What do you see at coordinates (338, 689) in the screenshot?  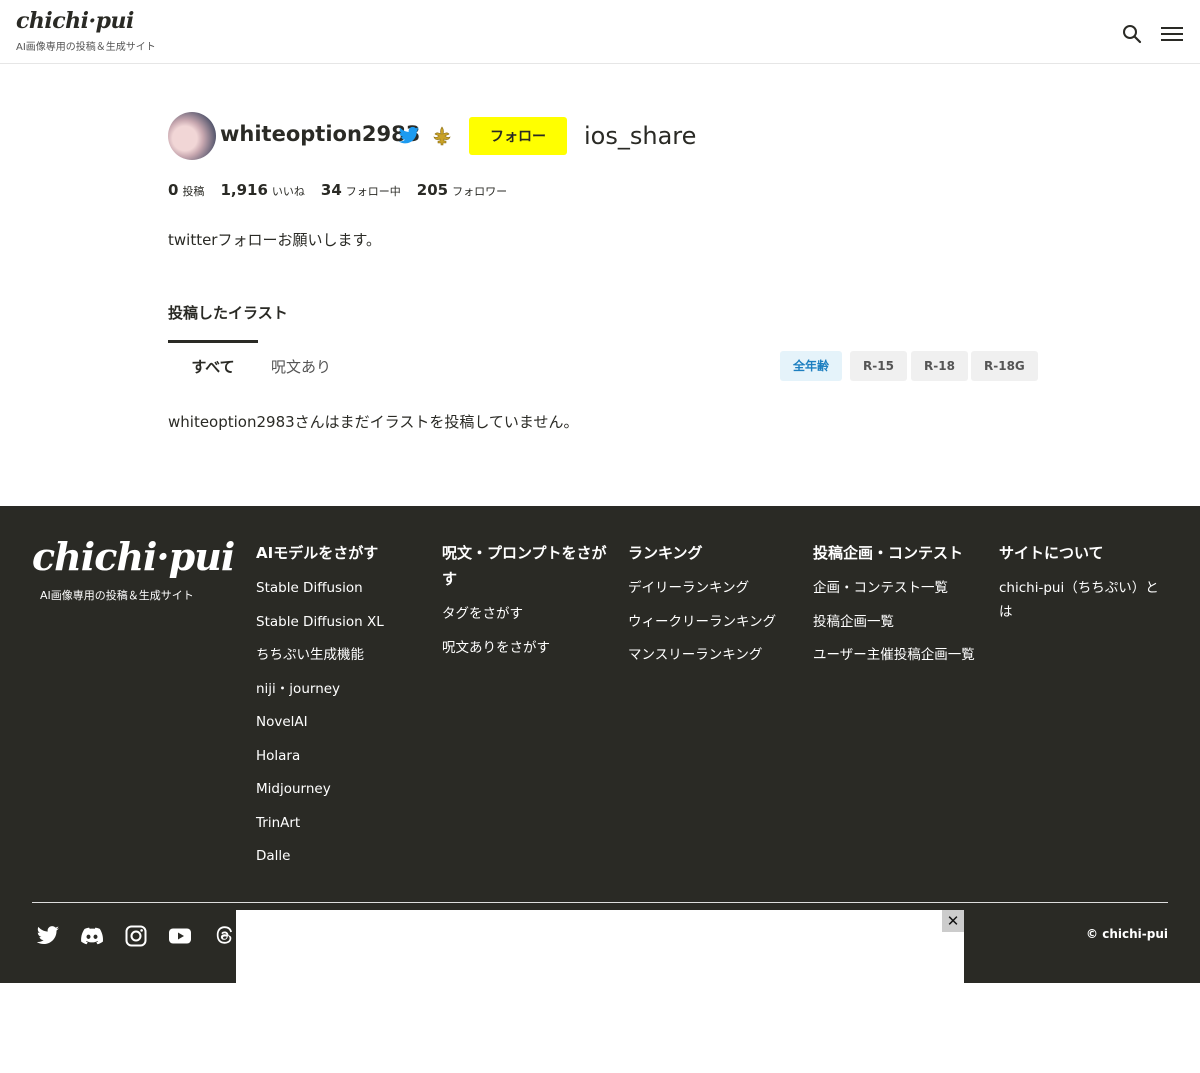 I see `footer-link: niji・journey` at bounding box center [338, 689].